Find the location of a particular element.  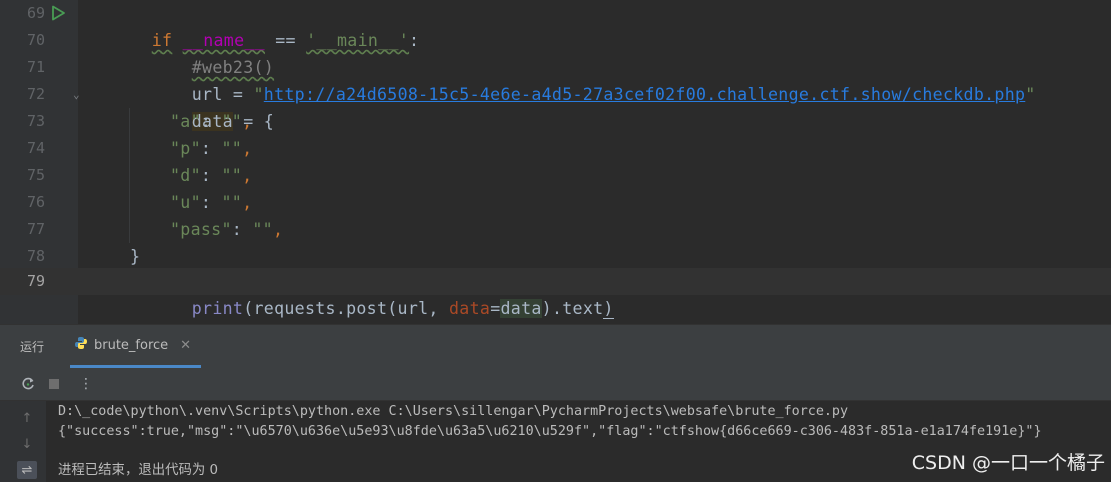

code-line-74: 74 "p": "", is located at coordinates (555, 148).